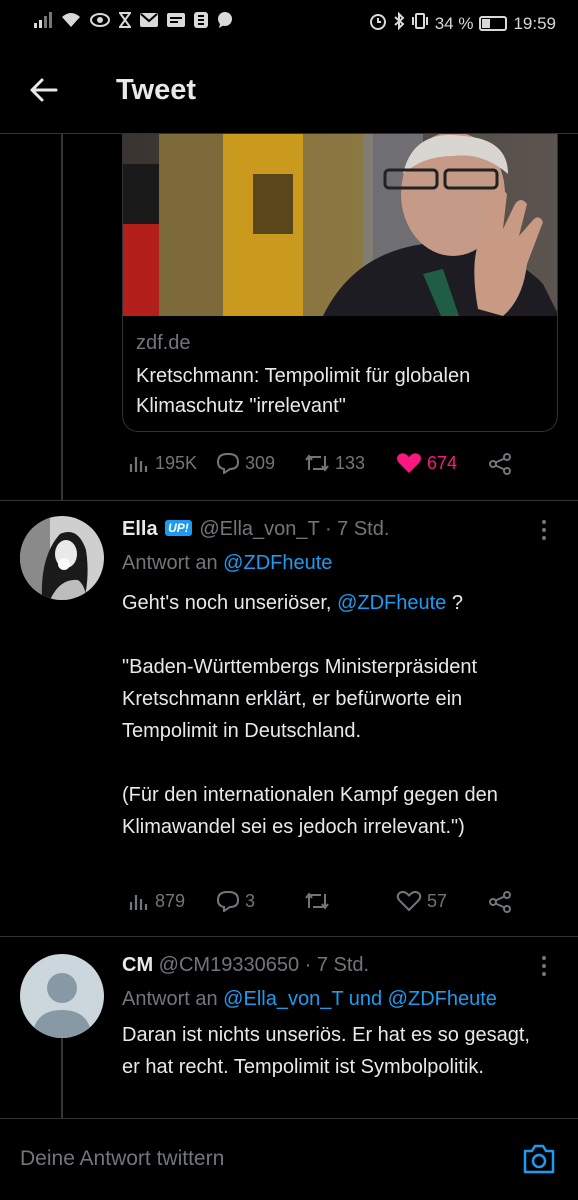  What do you see at coordinates (399, 23) in the screenshot?
I see `bluetooth-icon` at bounding box center [399, 23].